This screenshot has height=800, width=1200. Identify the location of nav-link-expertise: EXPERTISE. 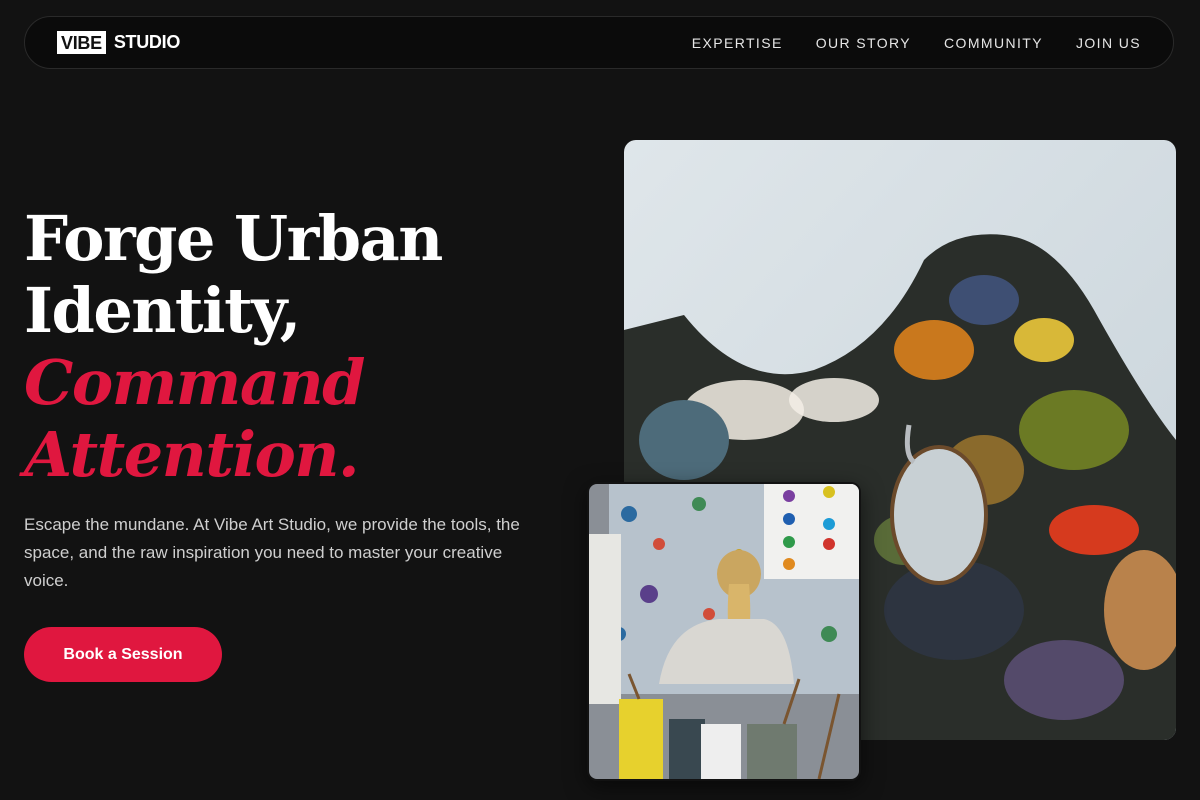
(737, 43).